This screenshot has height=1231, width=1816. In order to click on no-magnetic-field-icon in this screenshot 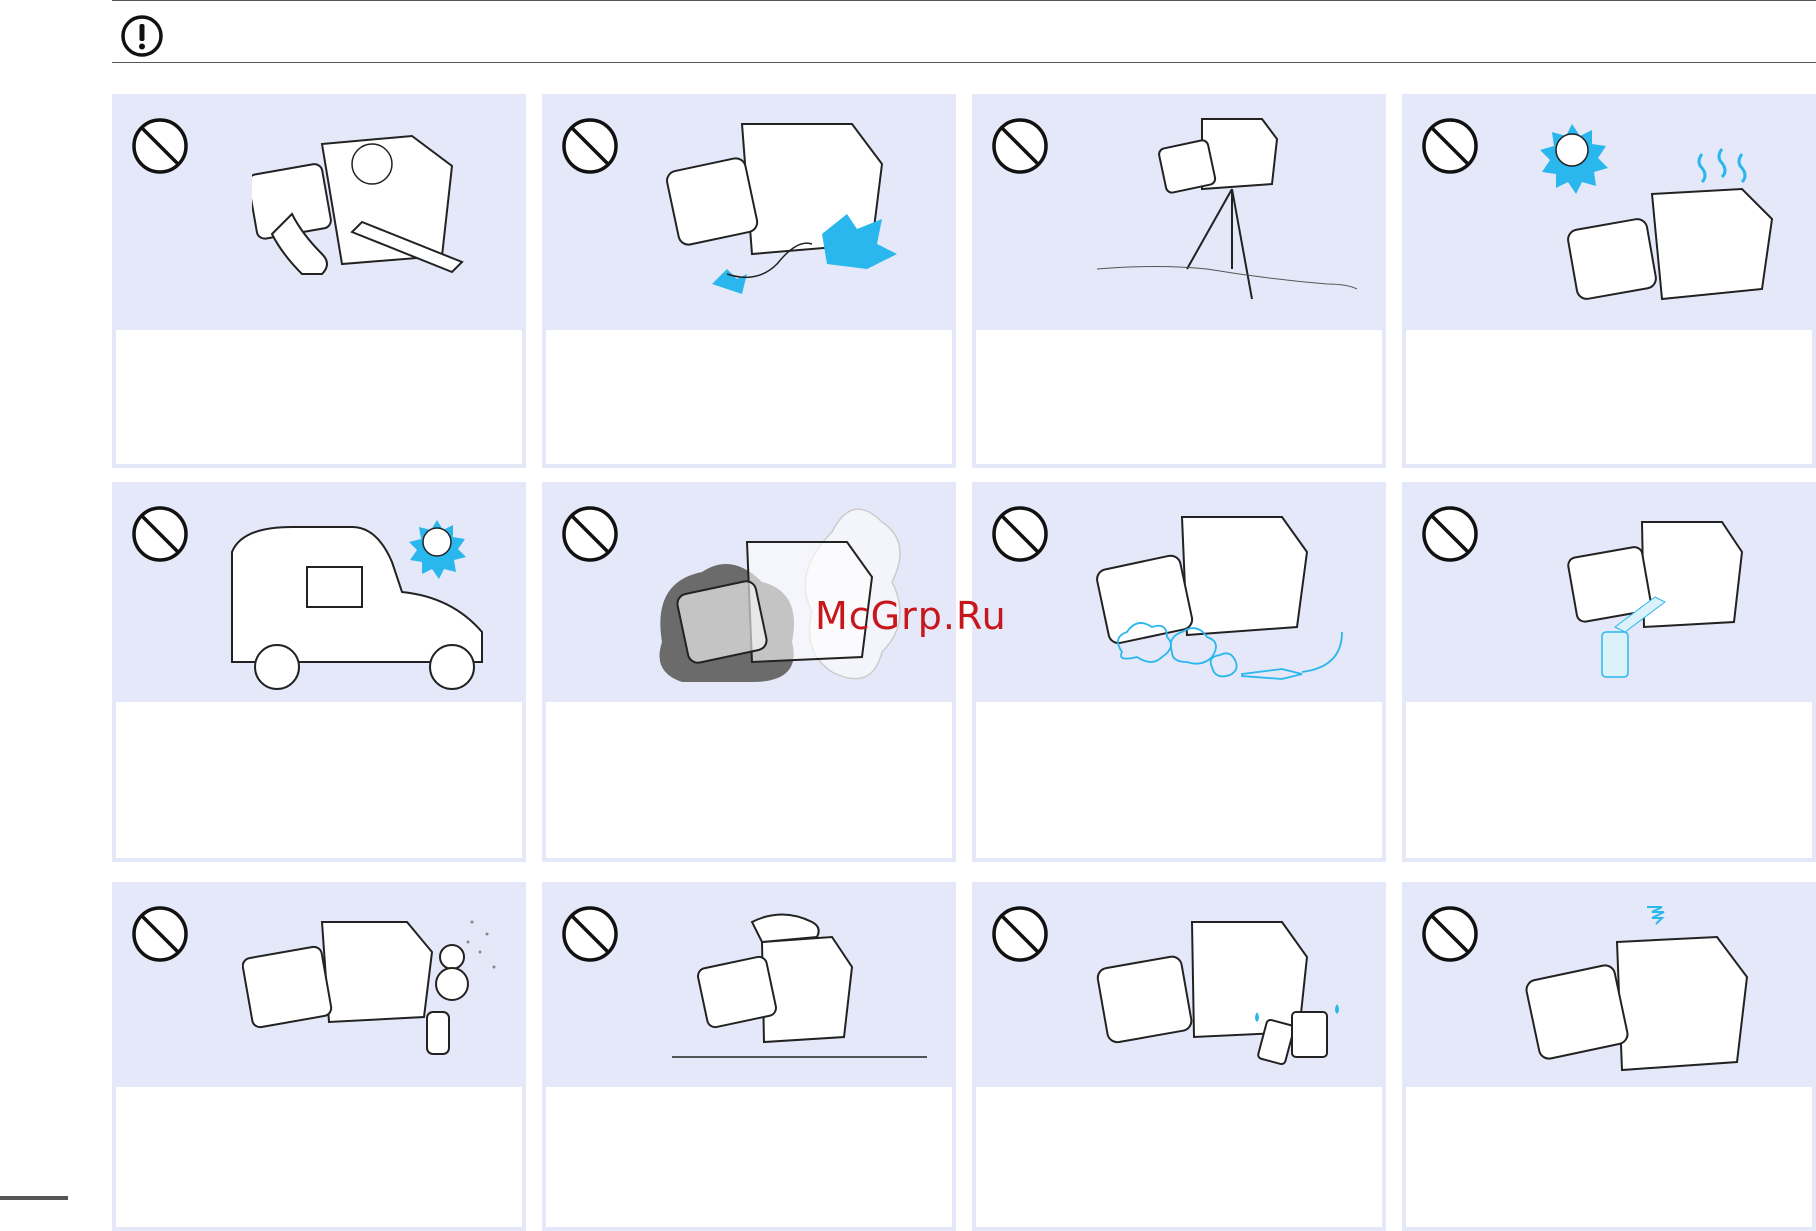, I will do `click(1637, 989)`.